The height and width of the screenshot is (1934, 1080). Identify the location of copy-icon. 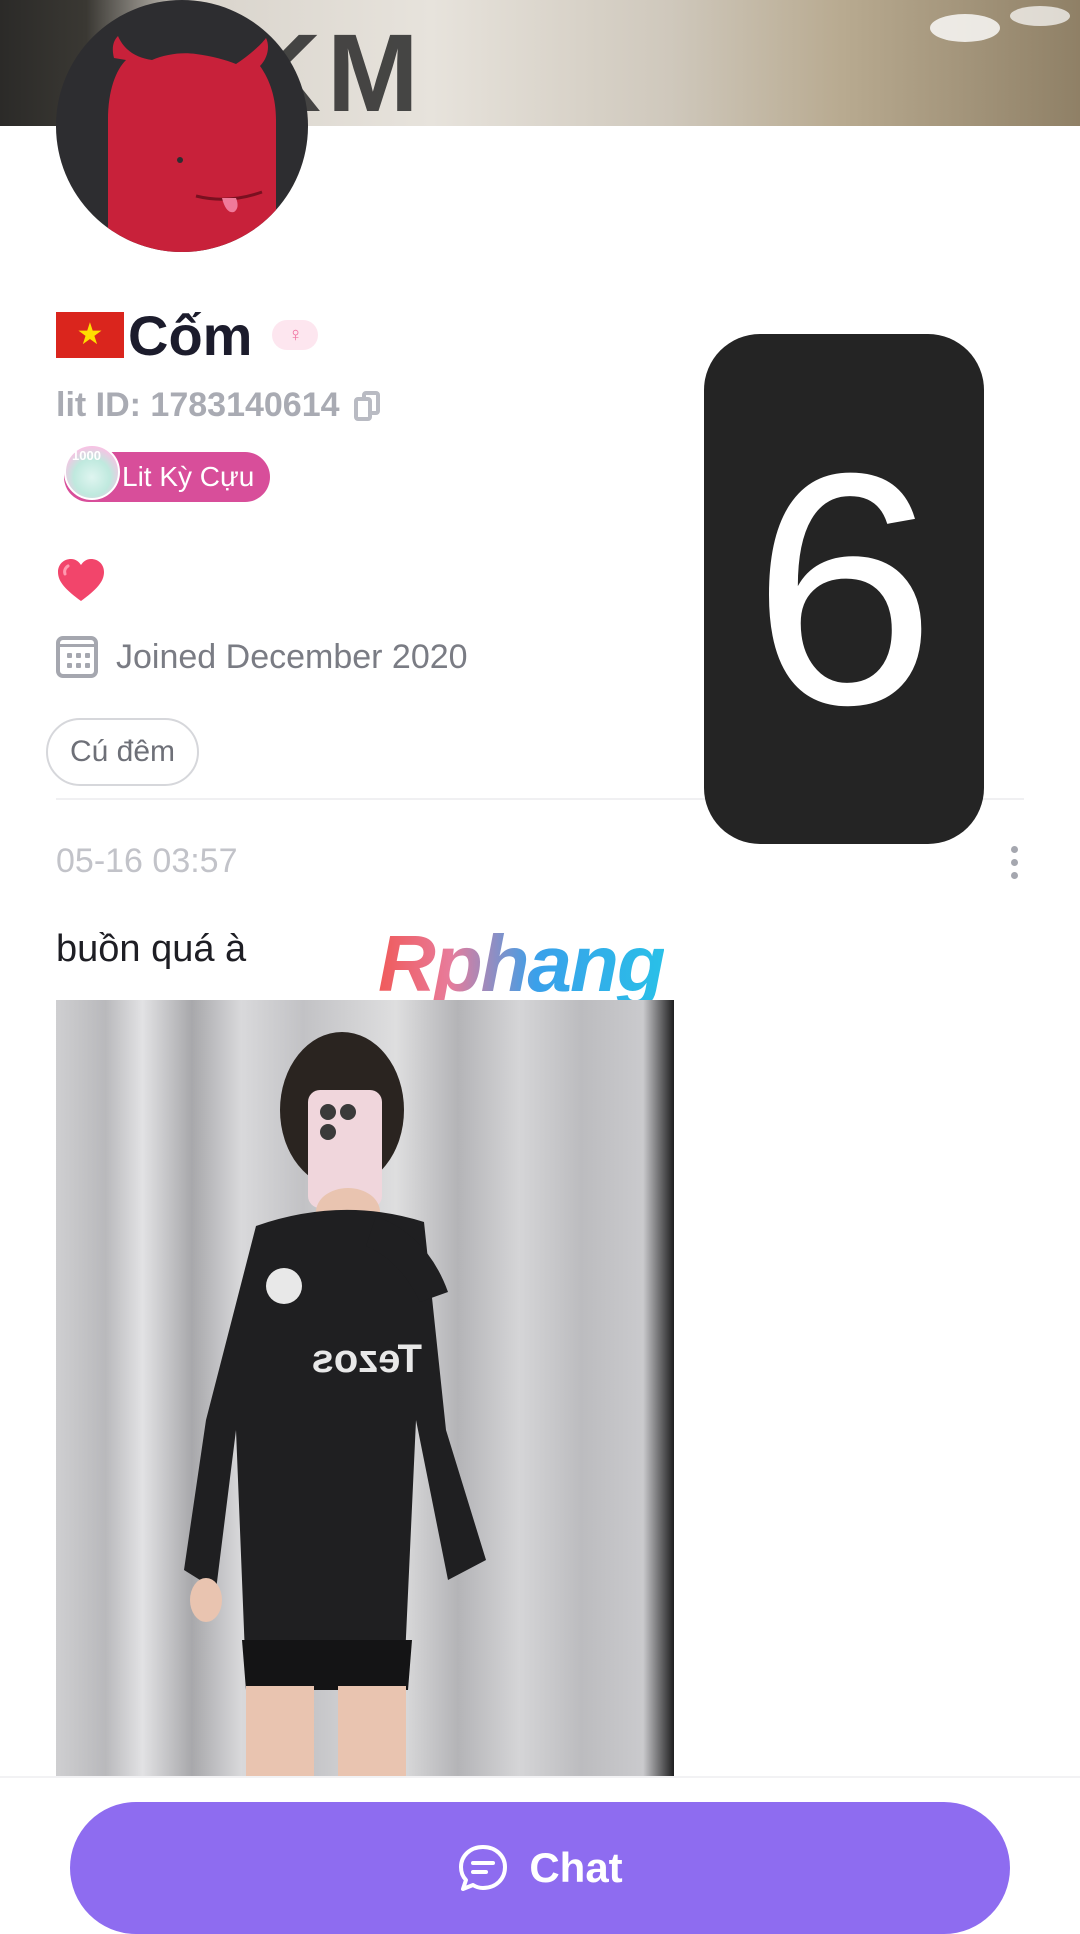
(366, 405).